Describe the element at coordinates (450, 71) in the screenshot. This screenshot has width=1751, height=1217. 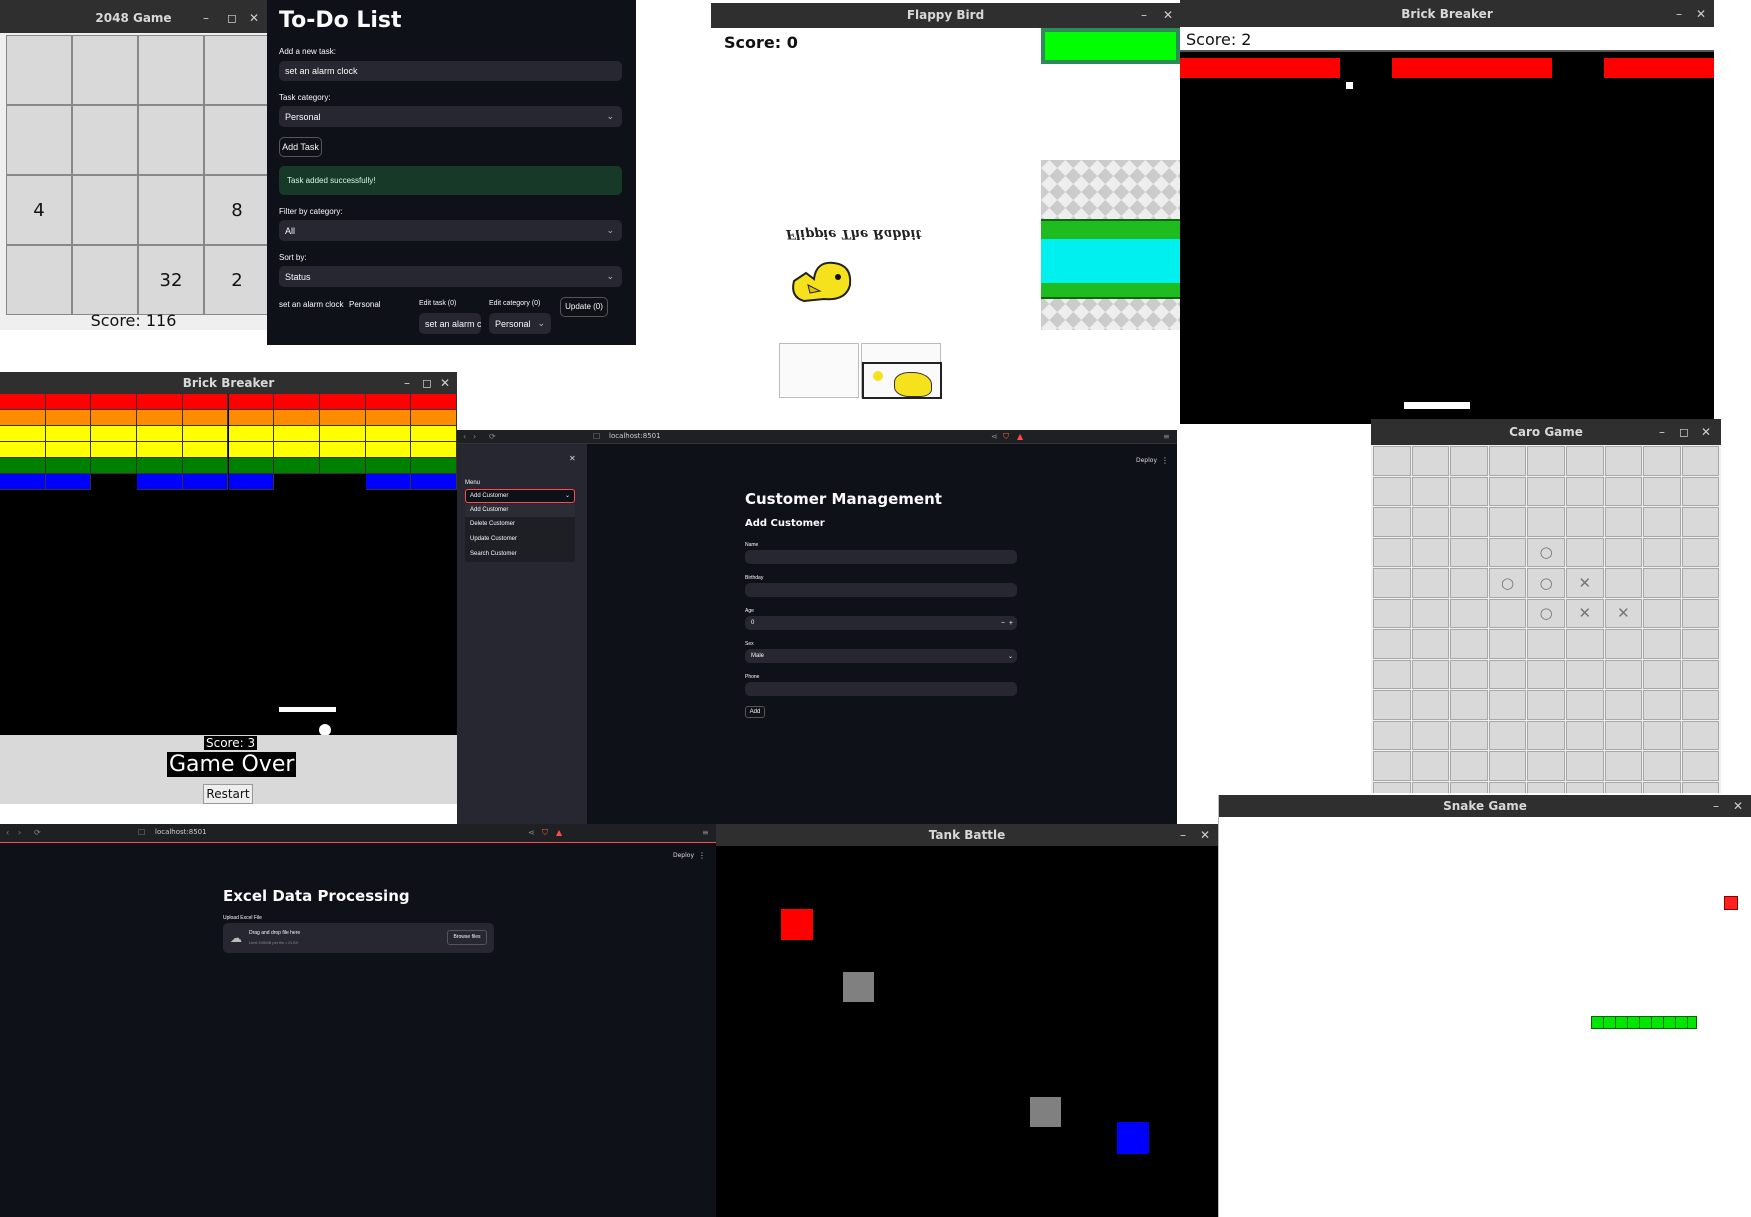
I see `task-input: set an alarm clock` at that location.